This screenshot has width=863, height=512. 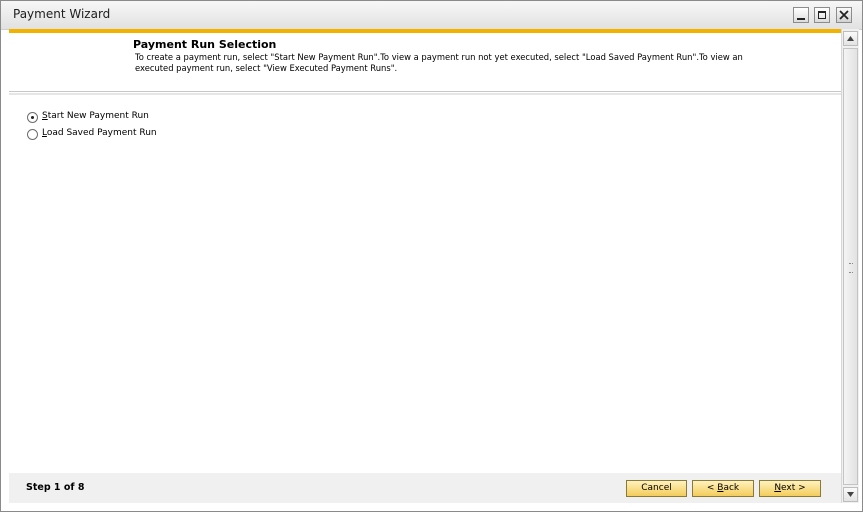 I want to click on wizard-footer: Step 1 of 8 Cancel < Back Next >, so click(x=425, y=488).